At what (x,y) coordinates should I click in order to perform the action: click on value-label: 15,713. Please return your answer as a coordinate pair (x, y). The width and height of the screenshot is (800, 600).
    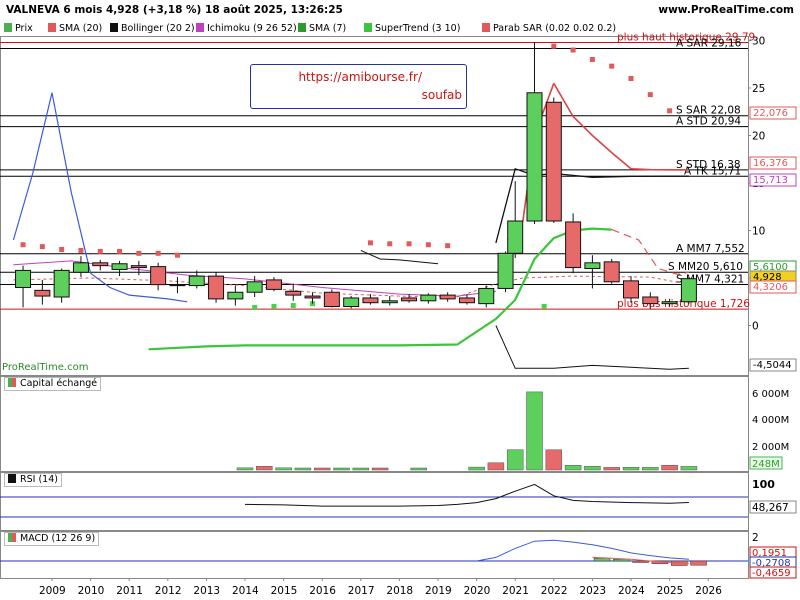
    Looking at the image, I should click on (770, 180).